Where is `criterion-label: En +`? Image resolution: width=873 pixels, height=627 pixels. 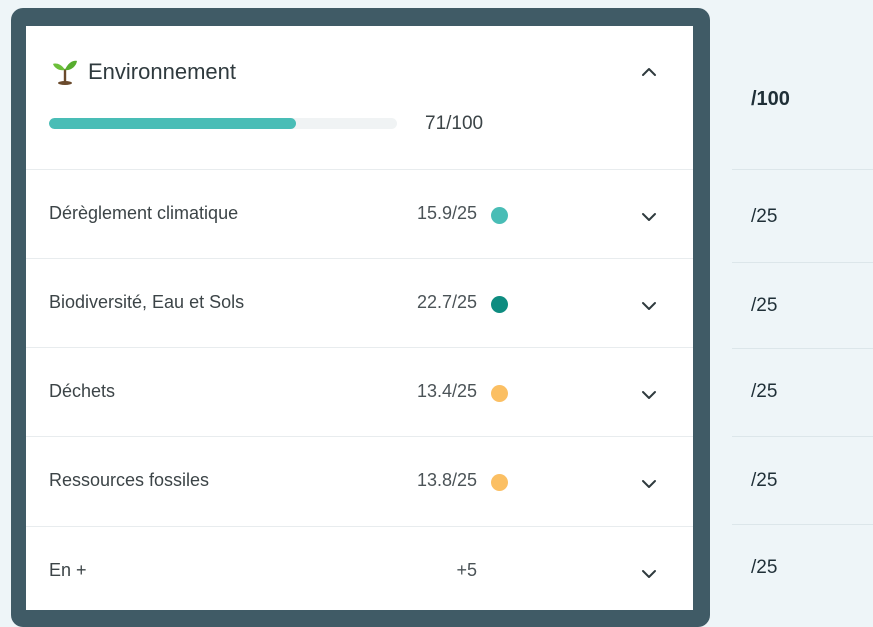
criterion-label: En + is located at coordinates (68, 570).